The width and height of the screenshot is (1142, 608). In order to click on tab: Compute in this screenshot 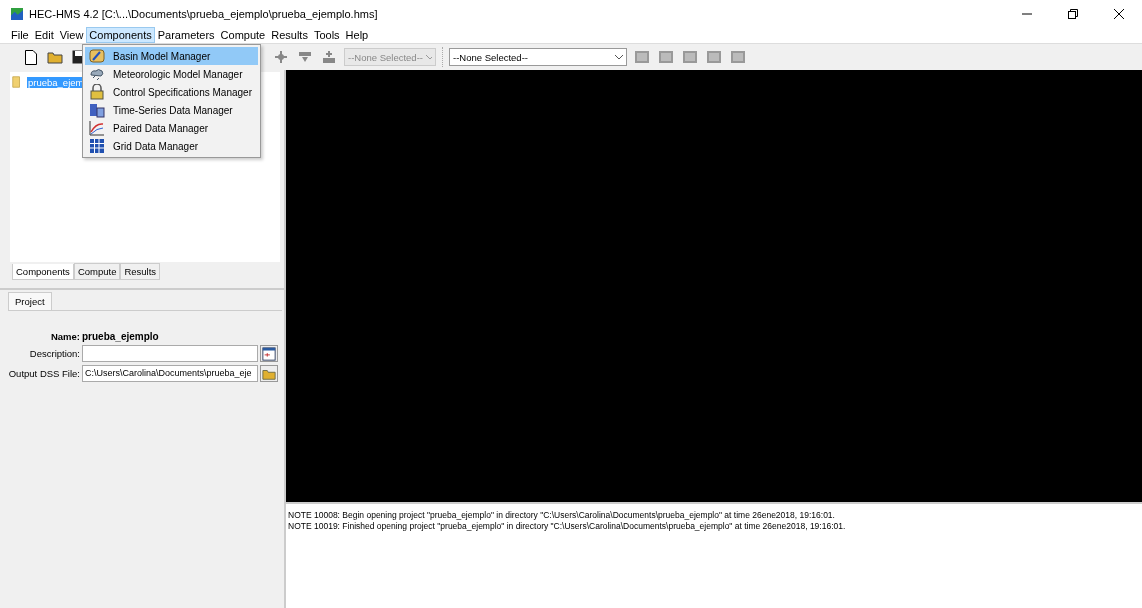, I will do `click(97, 271)`.